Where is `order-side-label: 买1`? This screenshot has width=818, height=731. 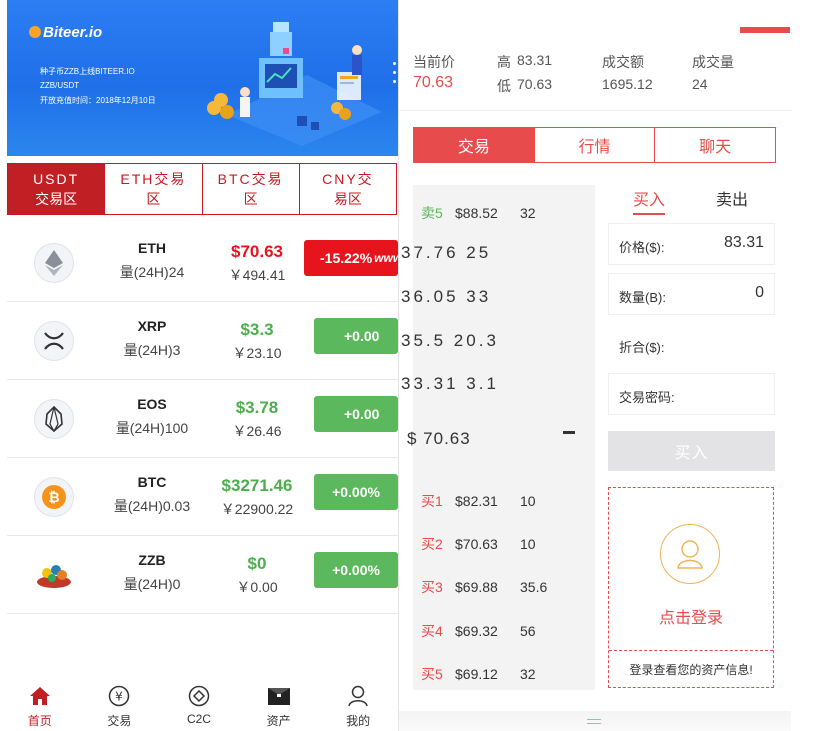 order-side-label: 买1 is located at coordinates (432, 501).